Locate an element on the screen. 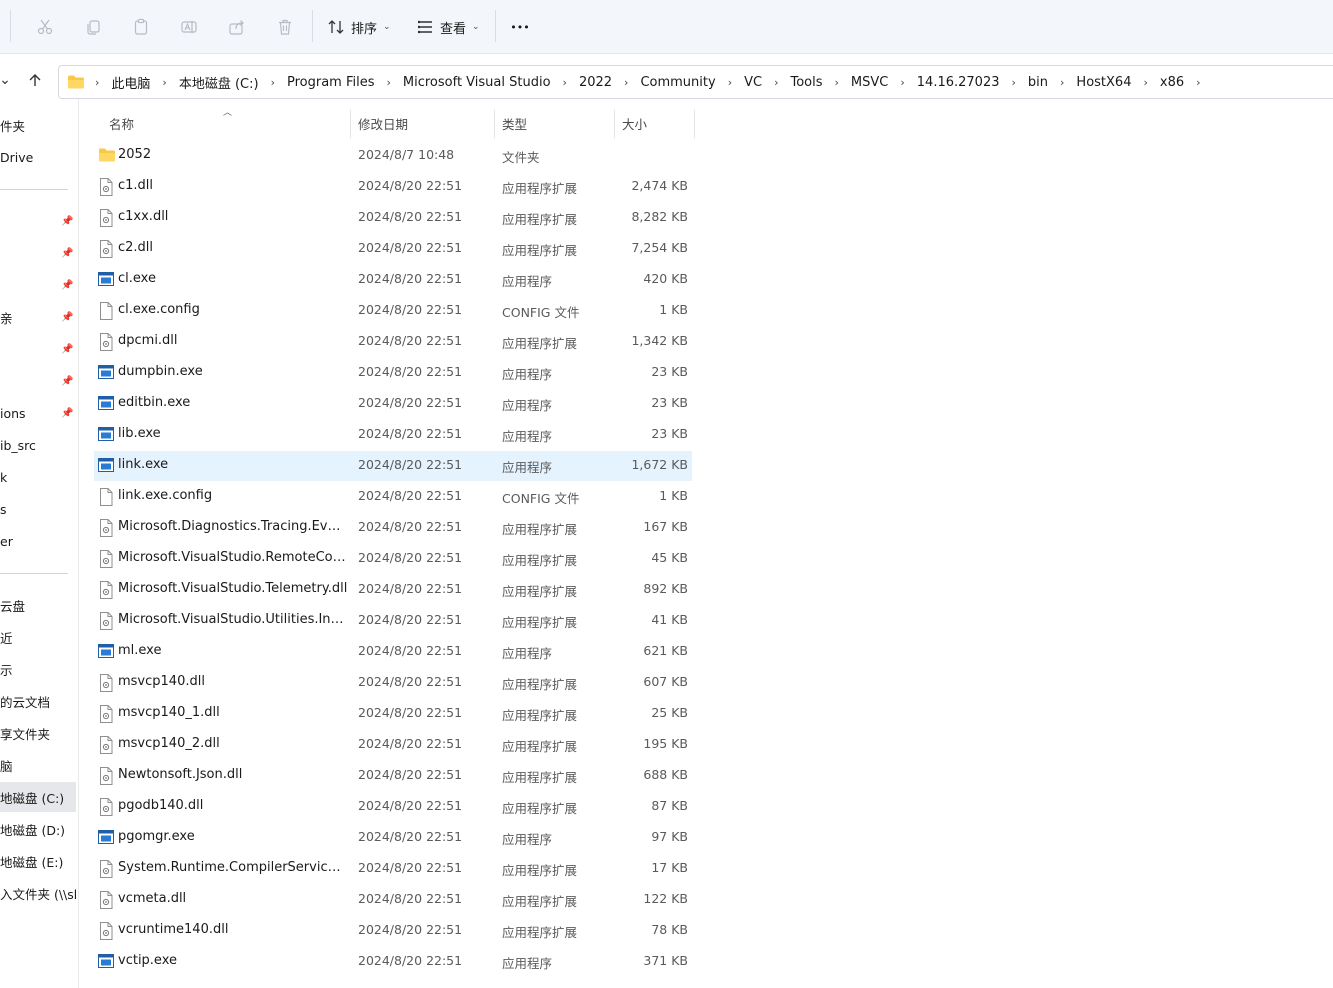 This screenshot has height=988, width=1333. sidebar-item-drive-d: 地磁盘 (D:) is located at coordinates (38, 829).